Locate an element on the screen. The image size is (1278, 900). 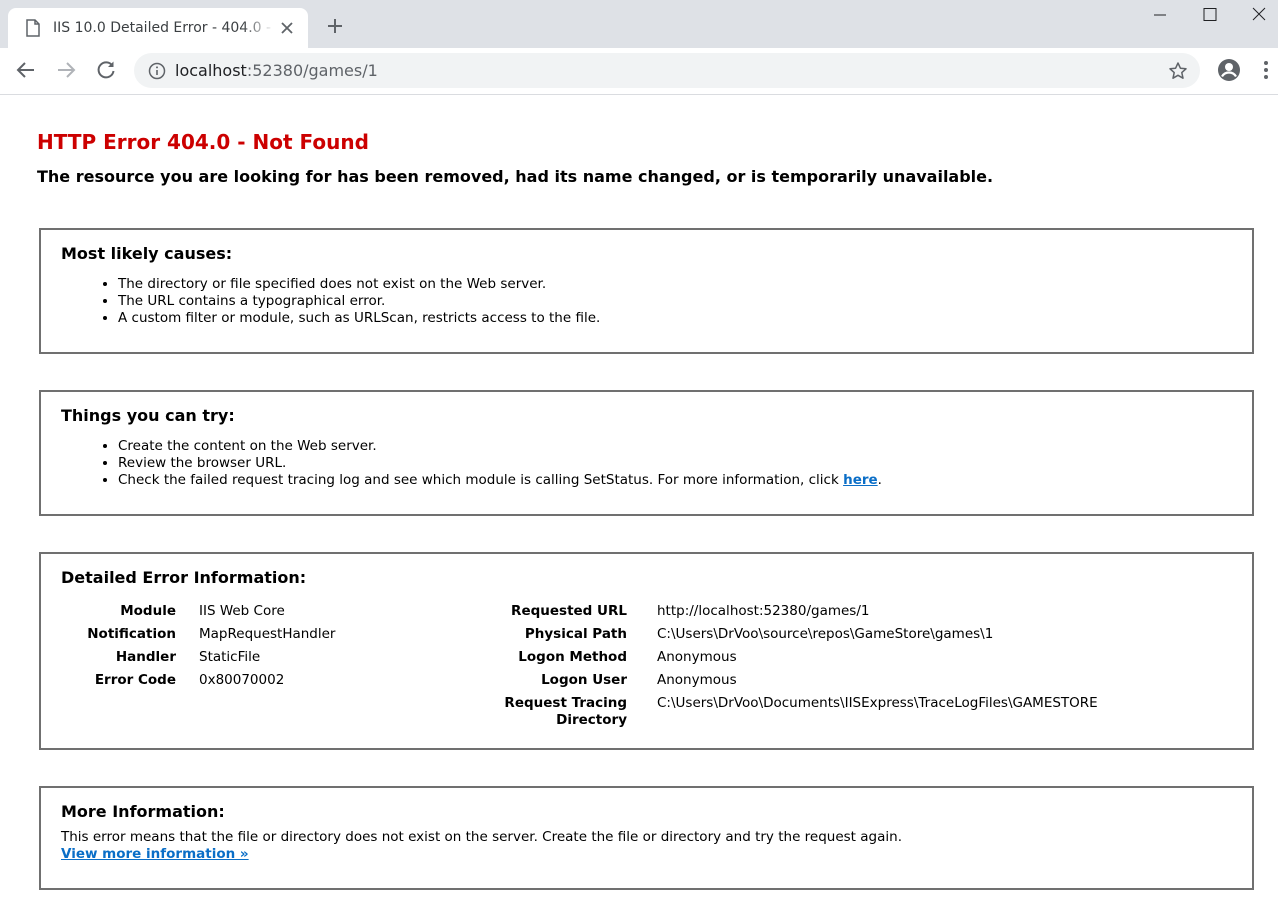
detail-key: Error Code is located at coordinates (135, 680).